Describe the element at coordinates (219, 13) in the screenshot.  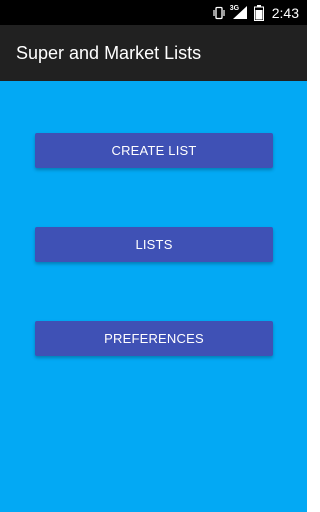
I see `vibrate-icon` at that location.